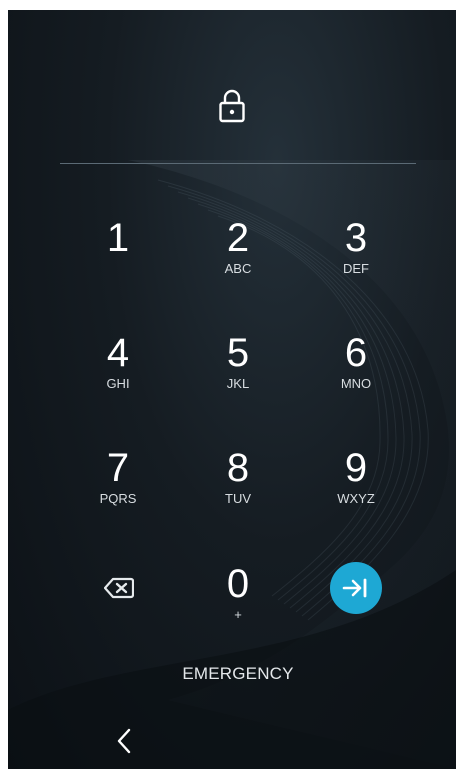 The image size is (464, 769). I want to click on key-letters: WXYZ, so click(356, 498).